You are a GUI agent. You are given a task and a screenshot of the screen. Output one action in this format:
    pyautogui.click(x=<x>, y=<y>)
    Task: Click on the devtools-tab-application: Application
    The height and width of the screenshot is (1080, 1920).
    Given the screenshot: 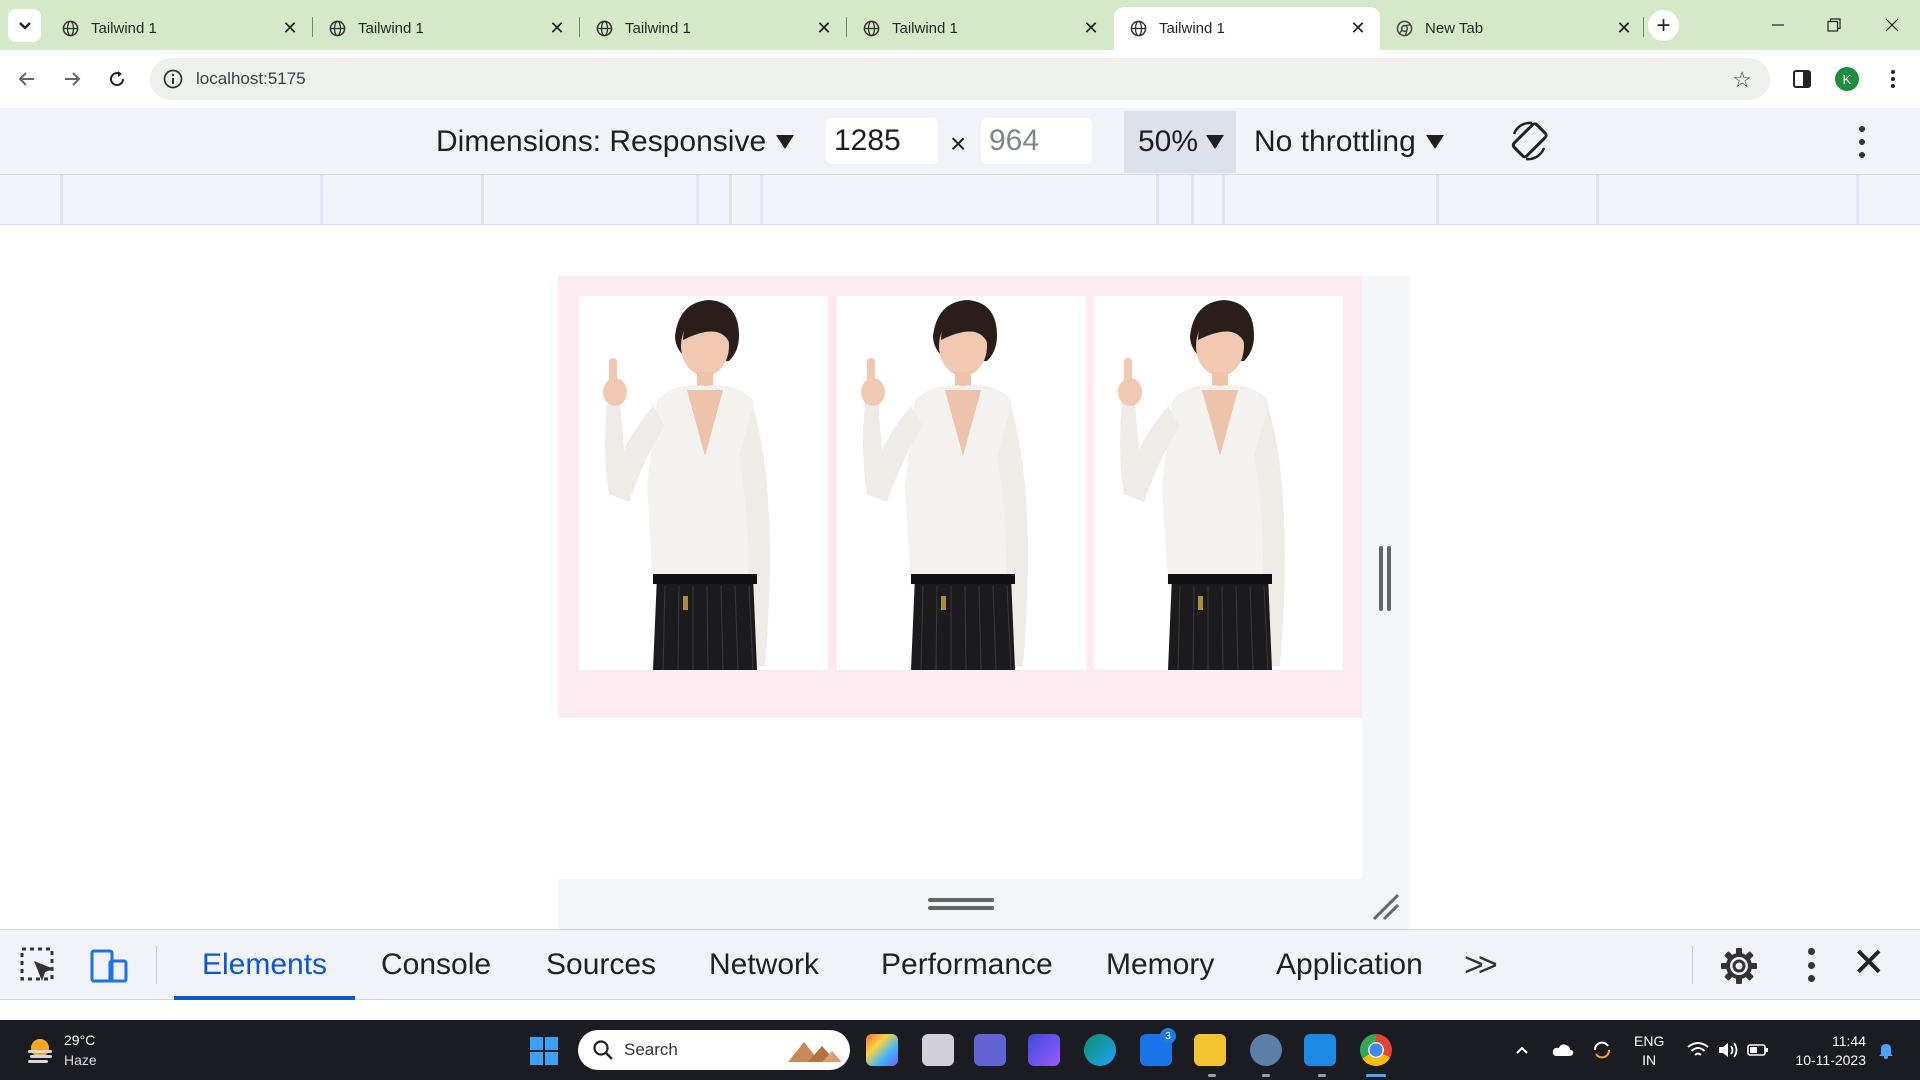 What is the action you would take?
    pyautogui.click(x=1349, y=965)
    